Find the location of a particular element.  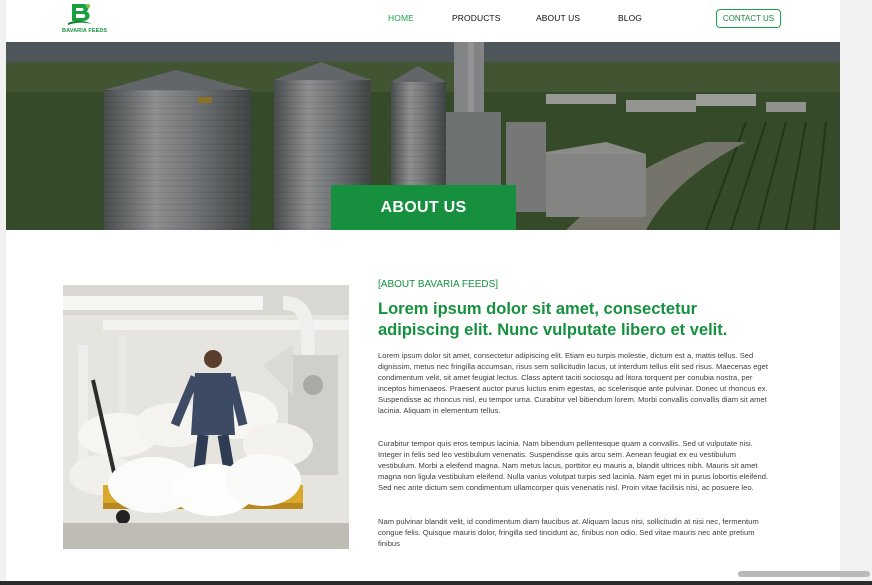

nav-about-us: ABOUT US is located at coordinates (558, 19).